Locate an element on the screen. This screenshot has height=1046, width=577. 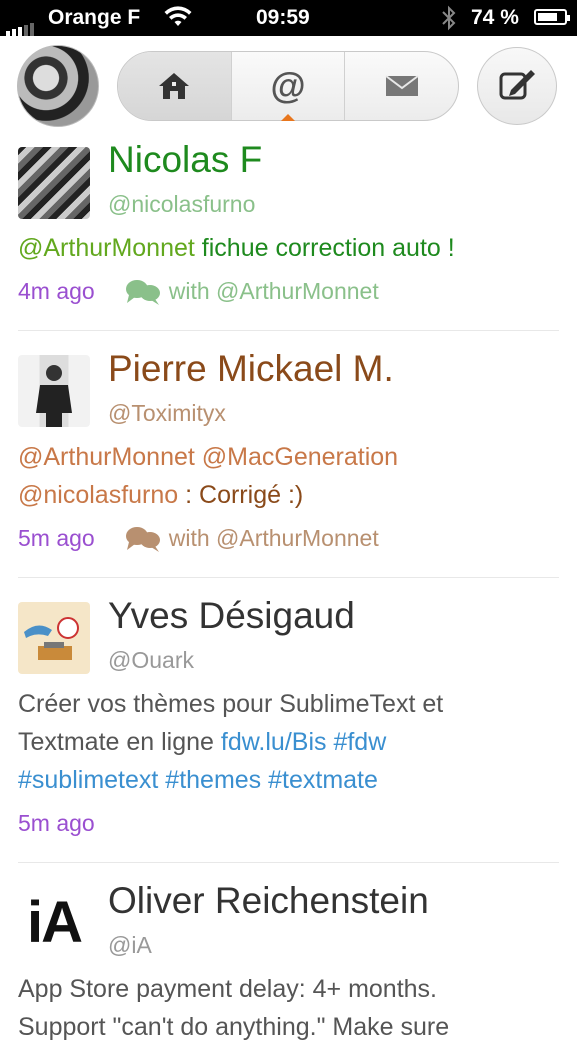
tweet-meta: 4m ago with @ArthurMonnet is located at coordinates (198, 291).